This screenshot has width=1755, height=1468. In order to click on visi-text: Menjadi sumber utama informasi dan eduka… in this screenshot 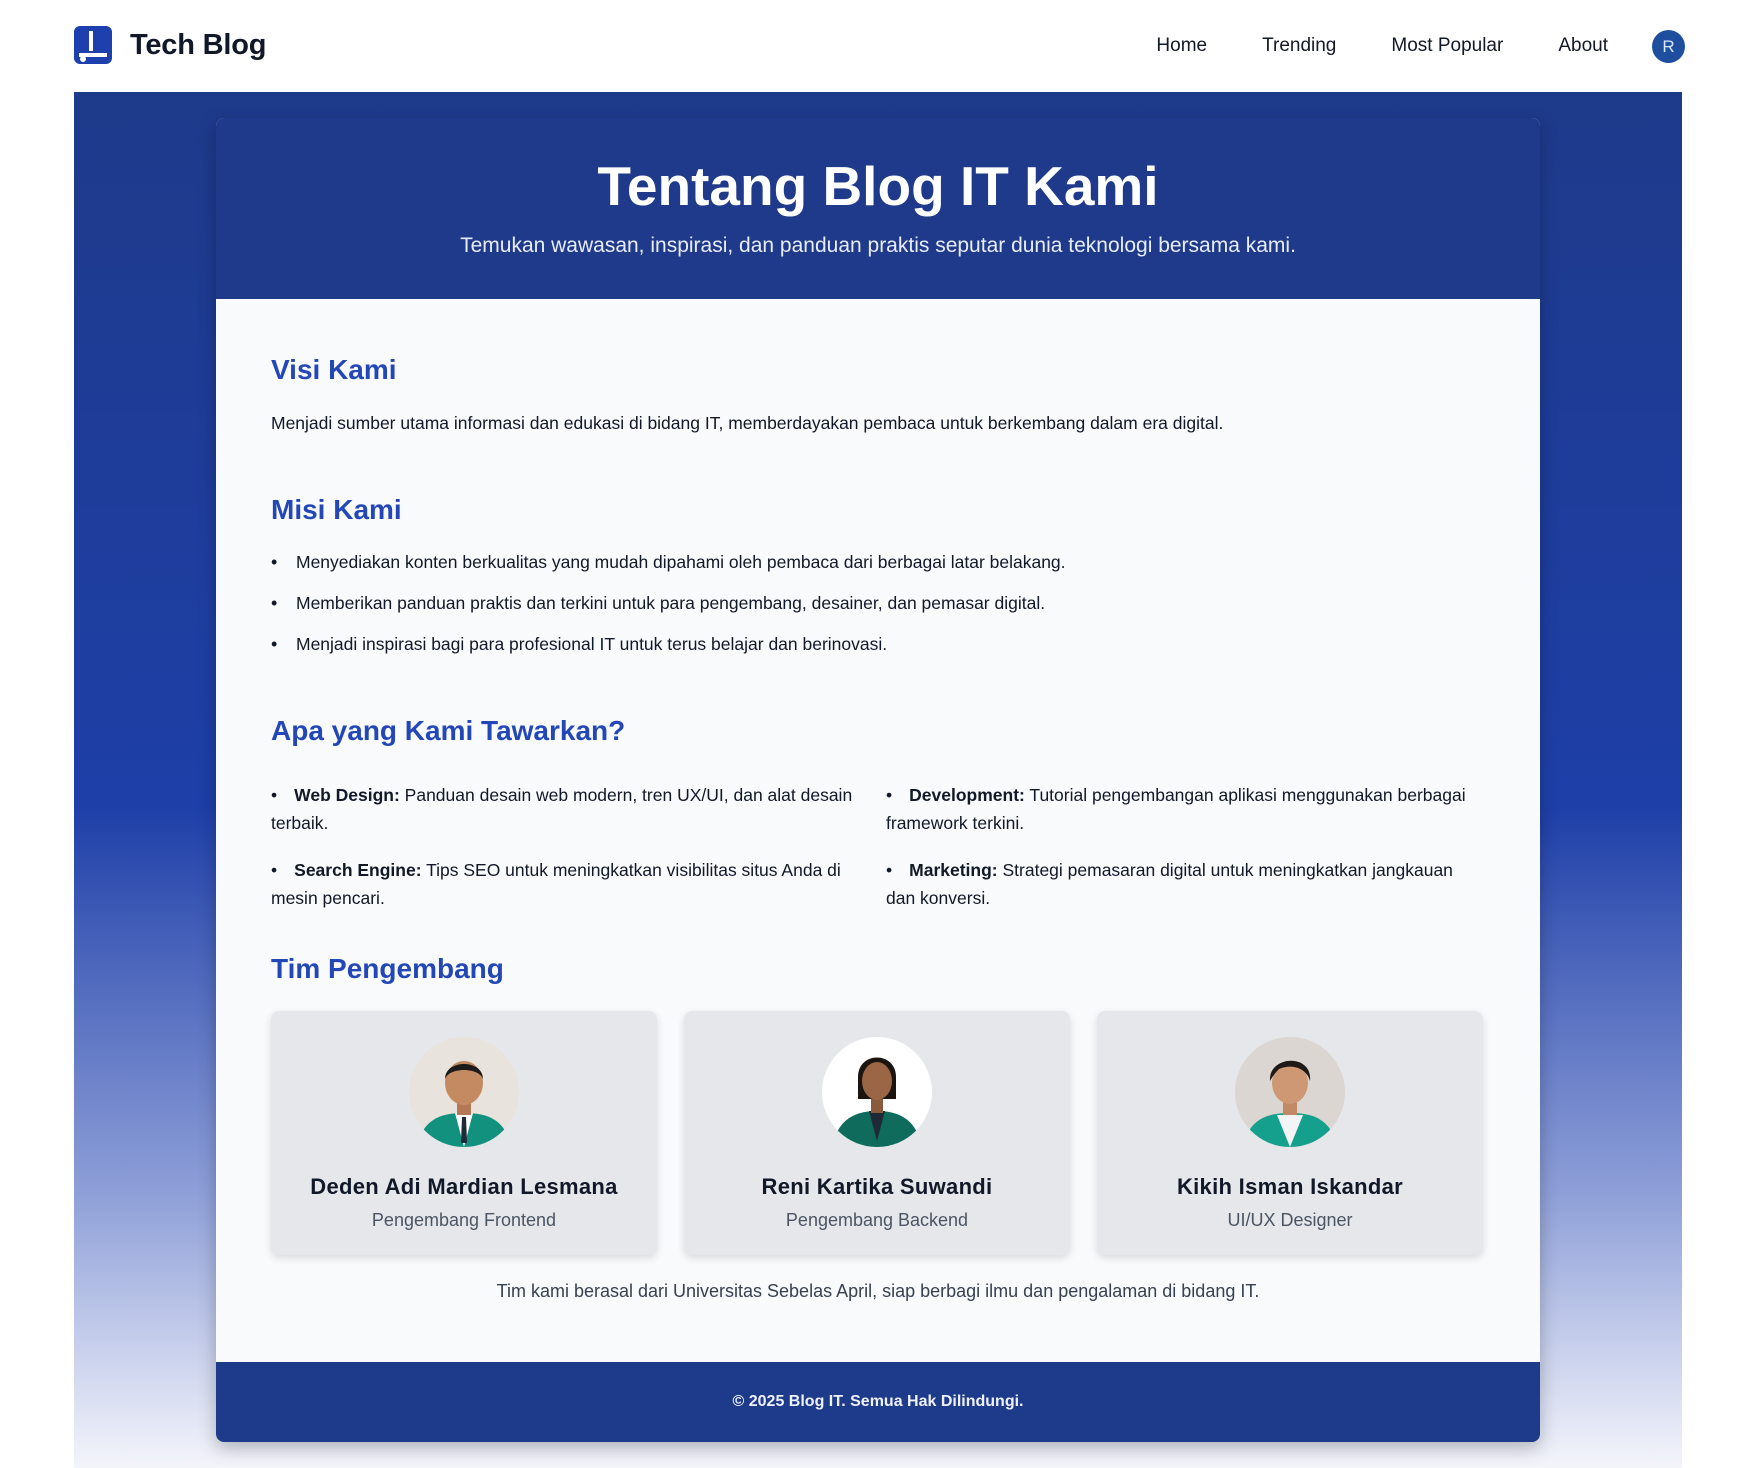, I will do `click(747, 423)`.